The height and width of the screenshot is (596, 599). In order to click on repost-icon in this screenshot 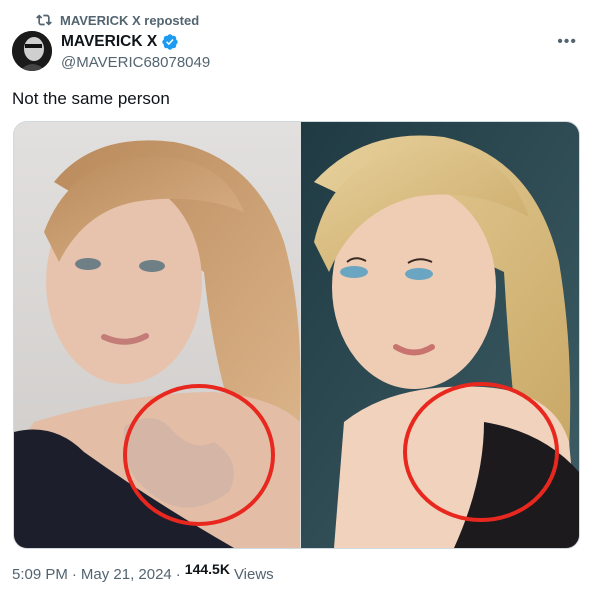, I will do `click(44, 20)`.